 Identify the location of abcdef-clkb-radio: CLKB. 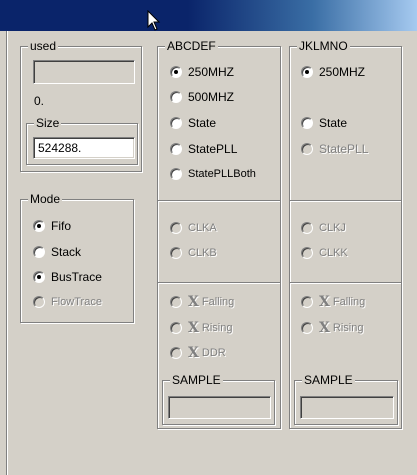
(193, 253).